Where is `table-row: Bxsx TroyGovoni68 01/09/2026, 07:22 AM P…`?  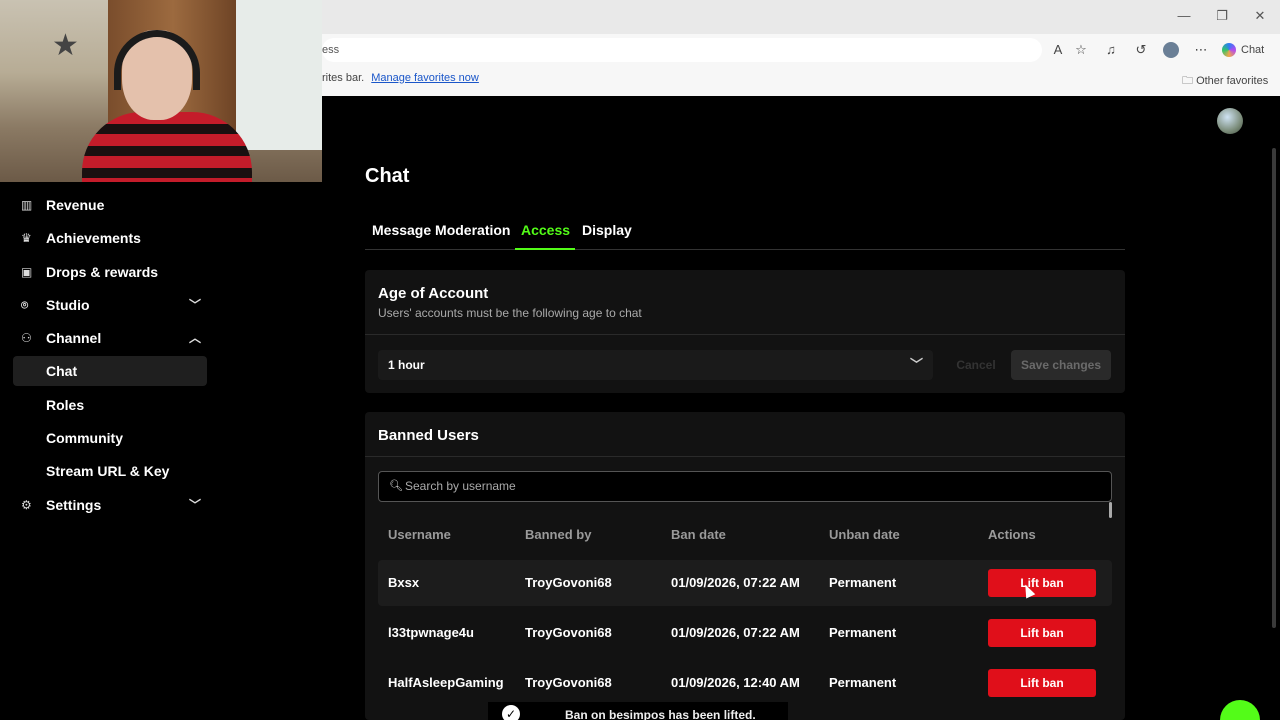
table-row: Bxsx TroyGovoni68 01/09/2026, 07:22 AM P… is located at coordinates (745, 583).